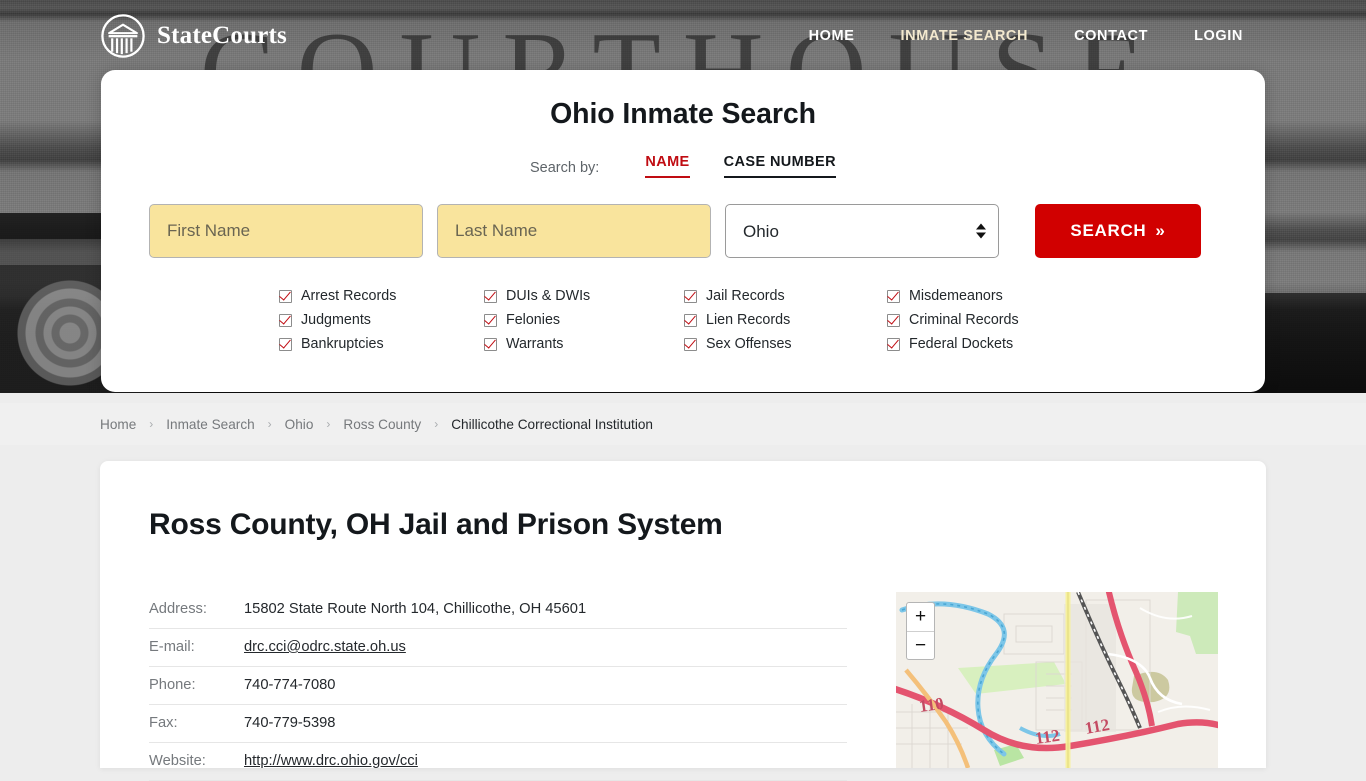 The image size is (1366, 781). Describe the element at coordinates (779, 166) in the screenshot. I see `tab-search-by-case-number: CASE NUMBER` at that location.